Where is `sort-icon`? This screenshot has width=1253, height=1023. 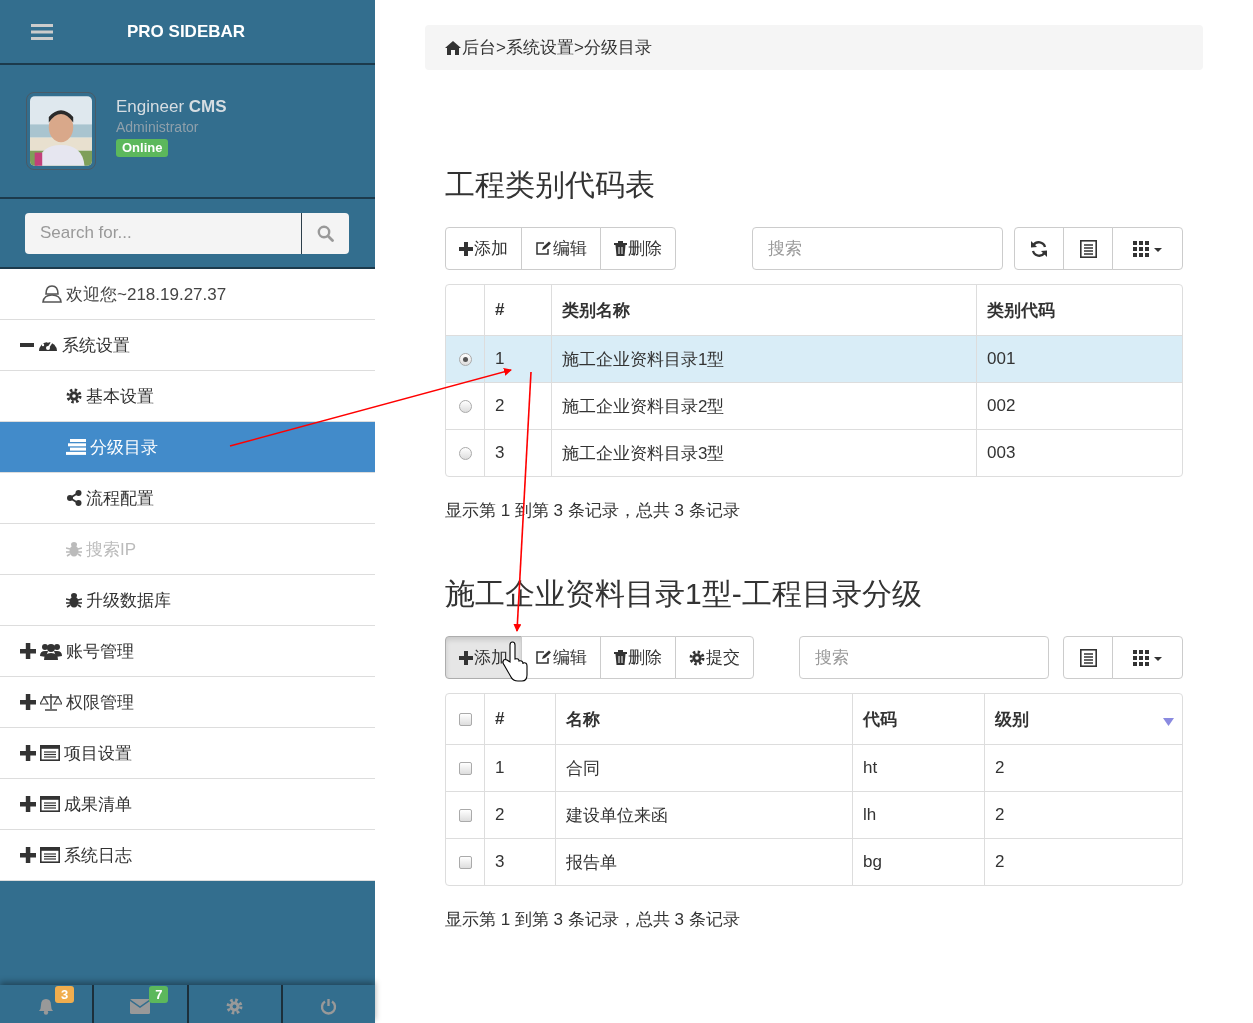
sort-icon is located at coordinates (1168, 722).